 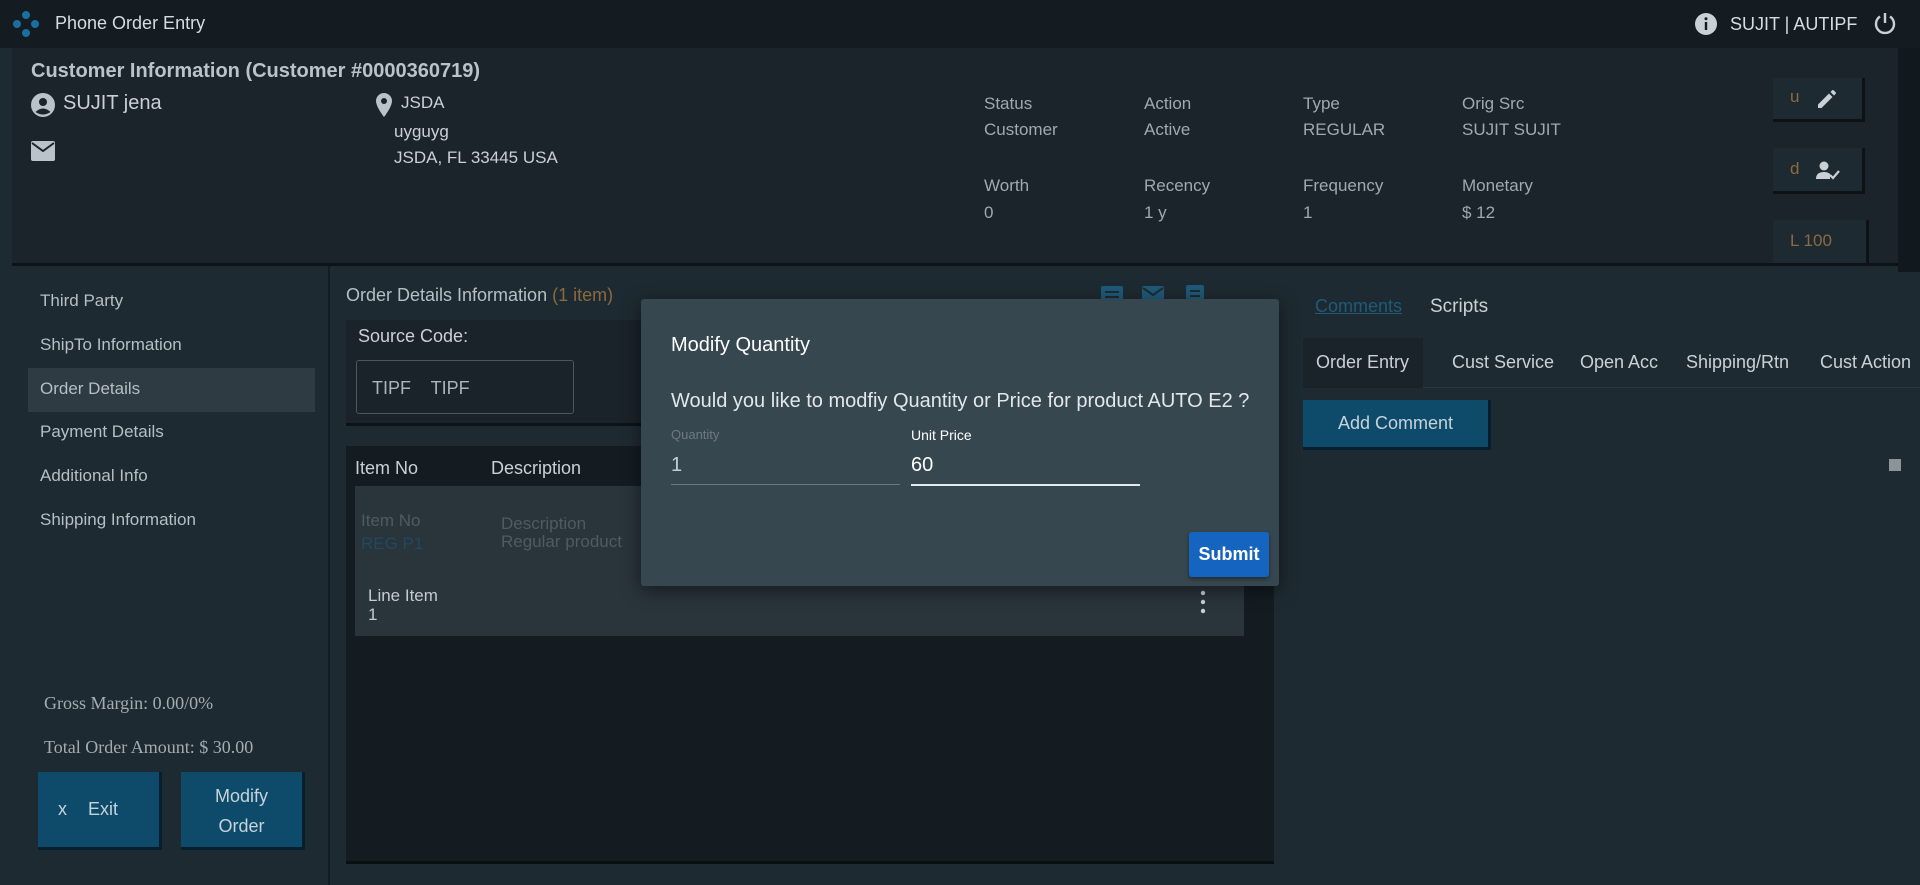 I want to click on location-pin-icon, so click(x=384, y=105).